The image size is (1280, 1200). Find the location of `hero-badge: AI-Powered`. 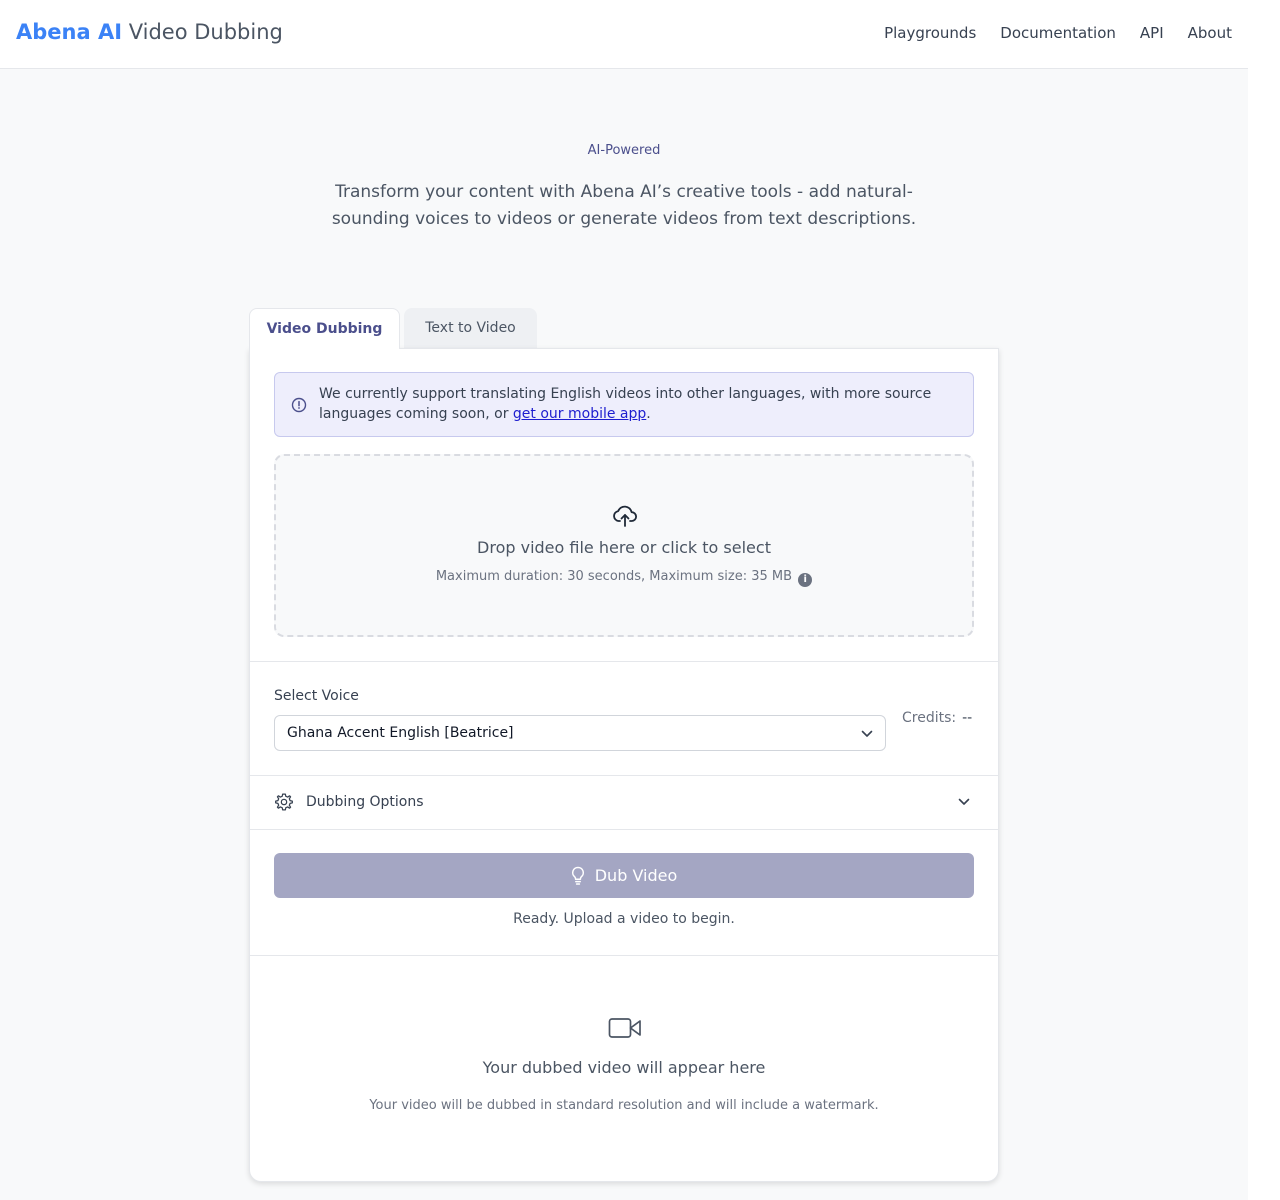

hero-badge: AI-Powered is located at coordinates (624, 150).